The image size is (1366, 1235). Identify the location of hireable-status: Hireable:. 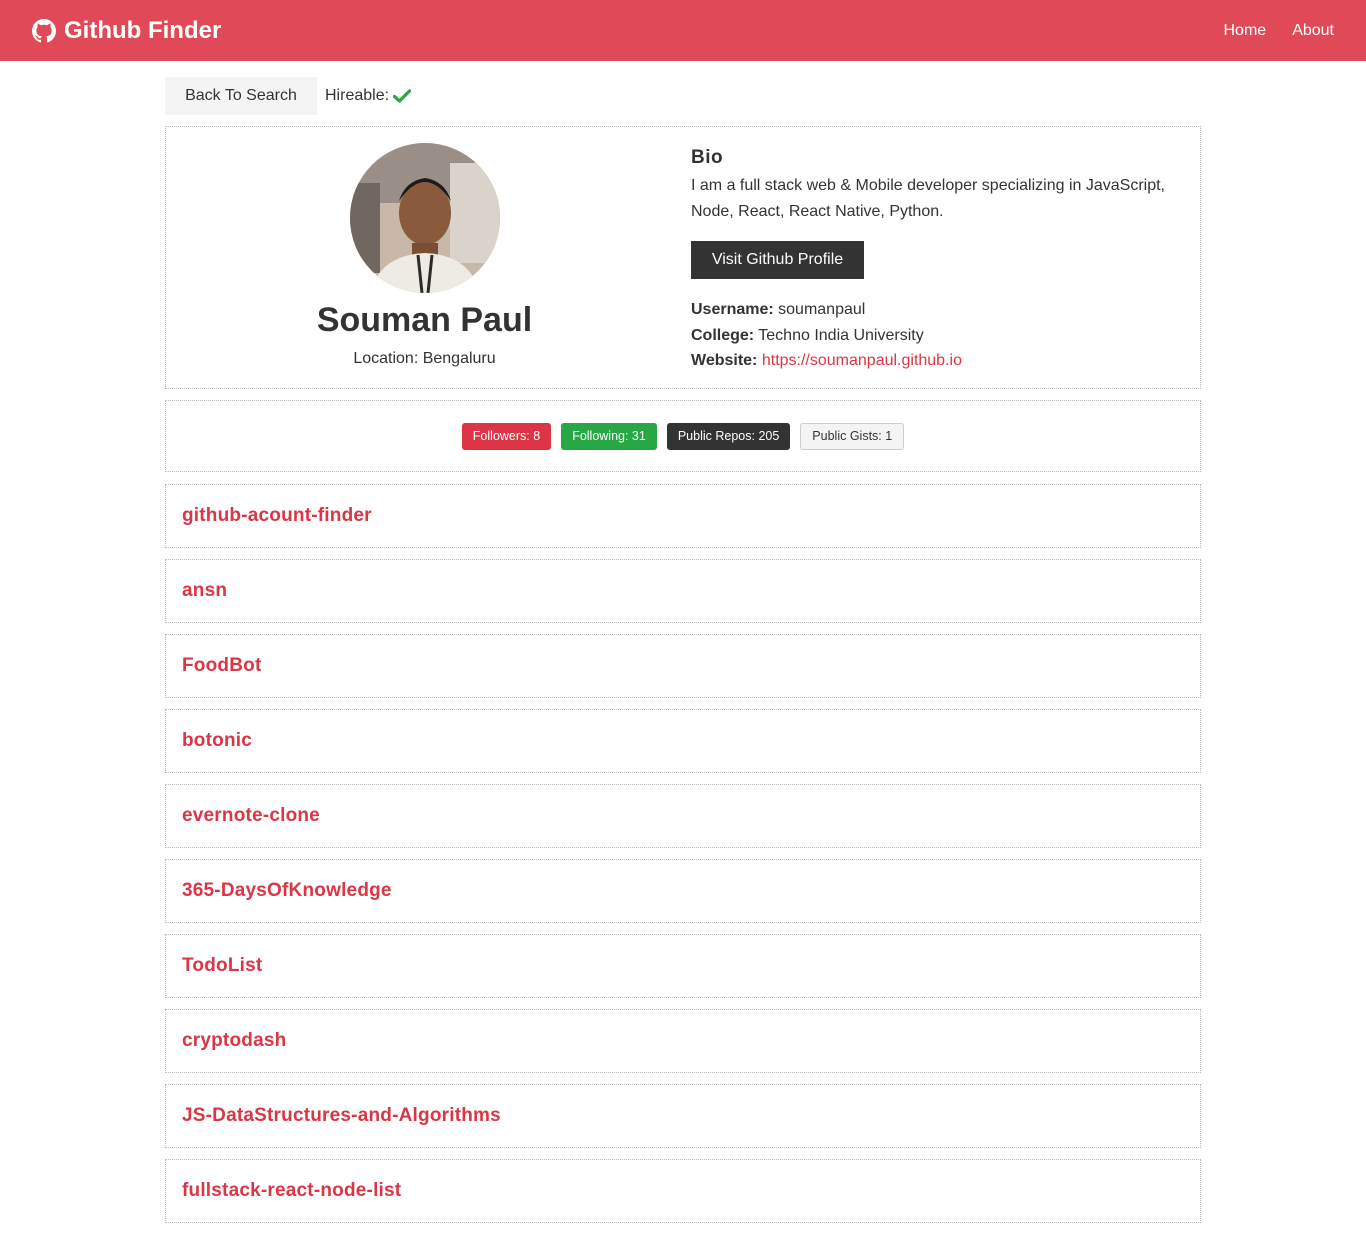
(368, 96).